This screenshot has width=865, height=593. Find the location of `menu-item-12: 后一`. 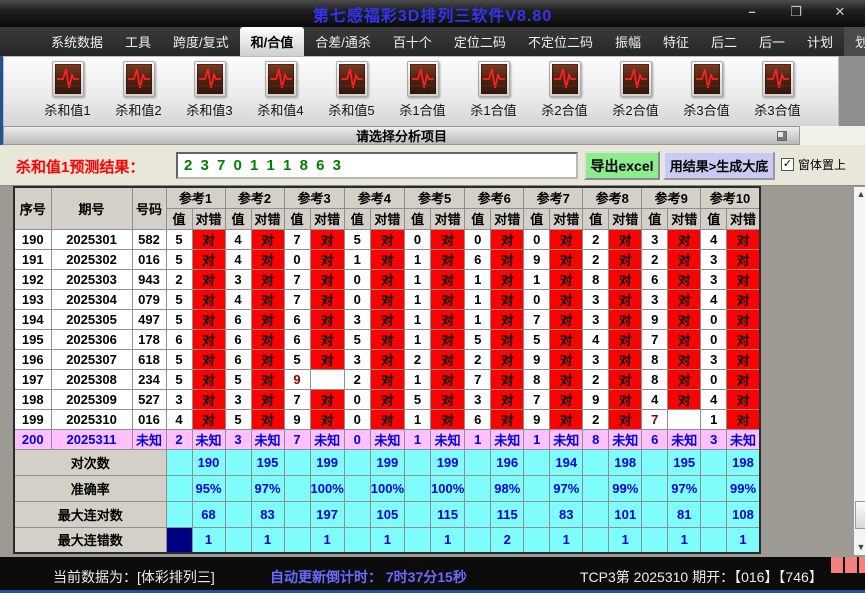

menu-item-12: 后一 is located at coordinates (772, 41).